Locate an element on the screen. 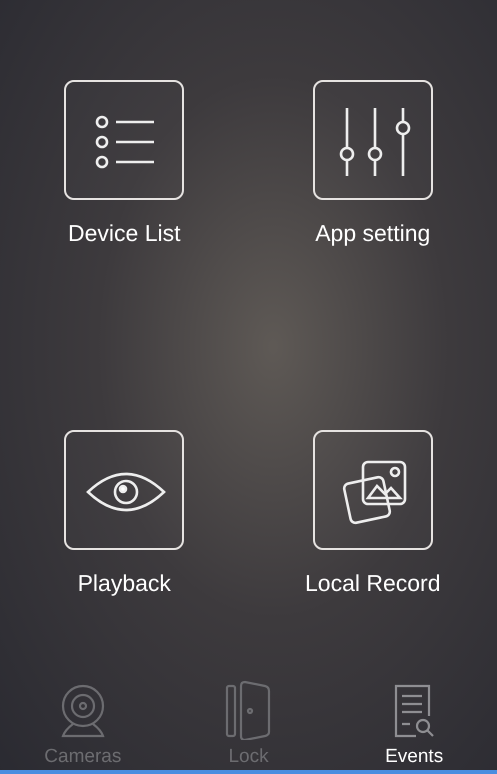 The width and height of the screenshot is (497, 774). list-tile-icon is located at coordinates (124, 140).